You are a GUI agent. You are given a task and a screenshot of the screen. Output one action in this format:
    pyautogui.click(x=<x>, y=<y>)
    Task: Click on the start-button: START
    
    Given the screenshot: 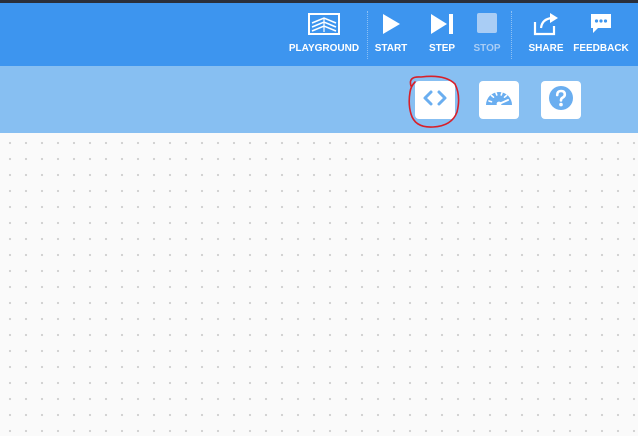 What is the action you would take?
    pyautogui.click(x=391, y=34)
    